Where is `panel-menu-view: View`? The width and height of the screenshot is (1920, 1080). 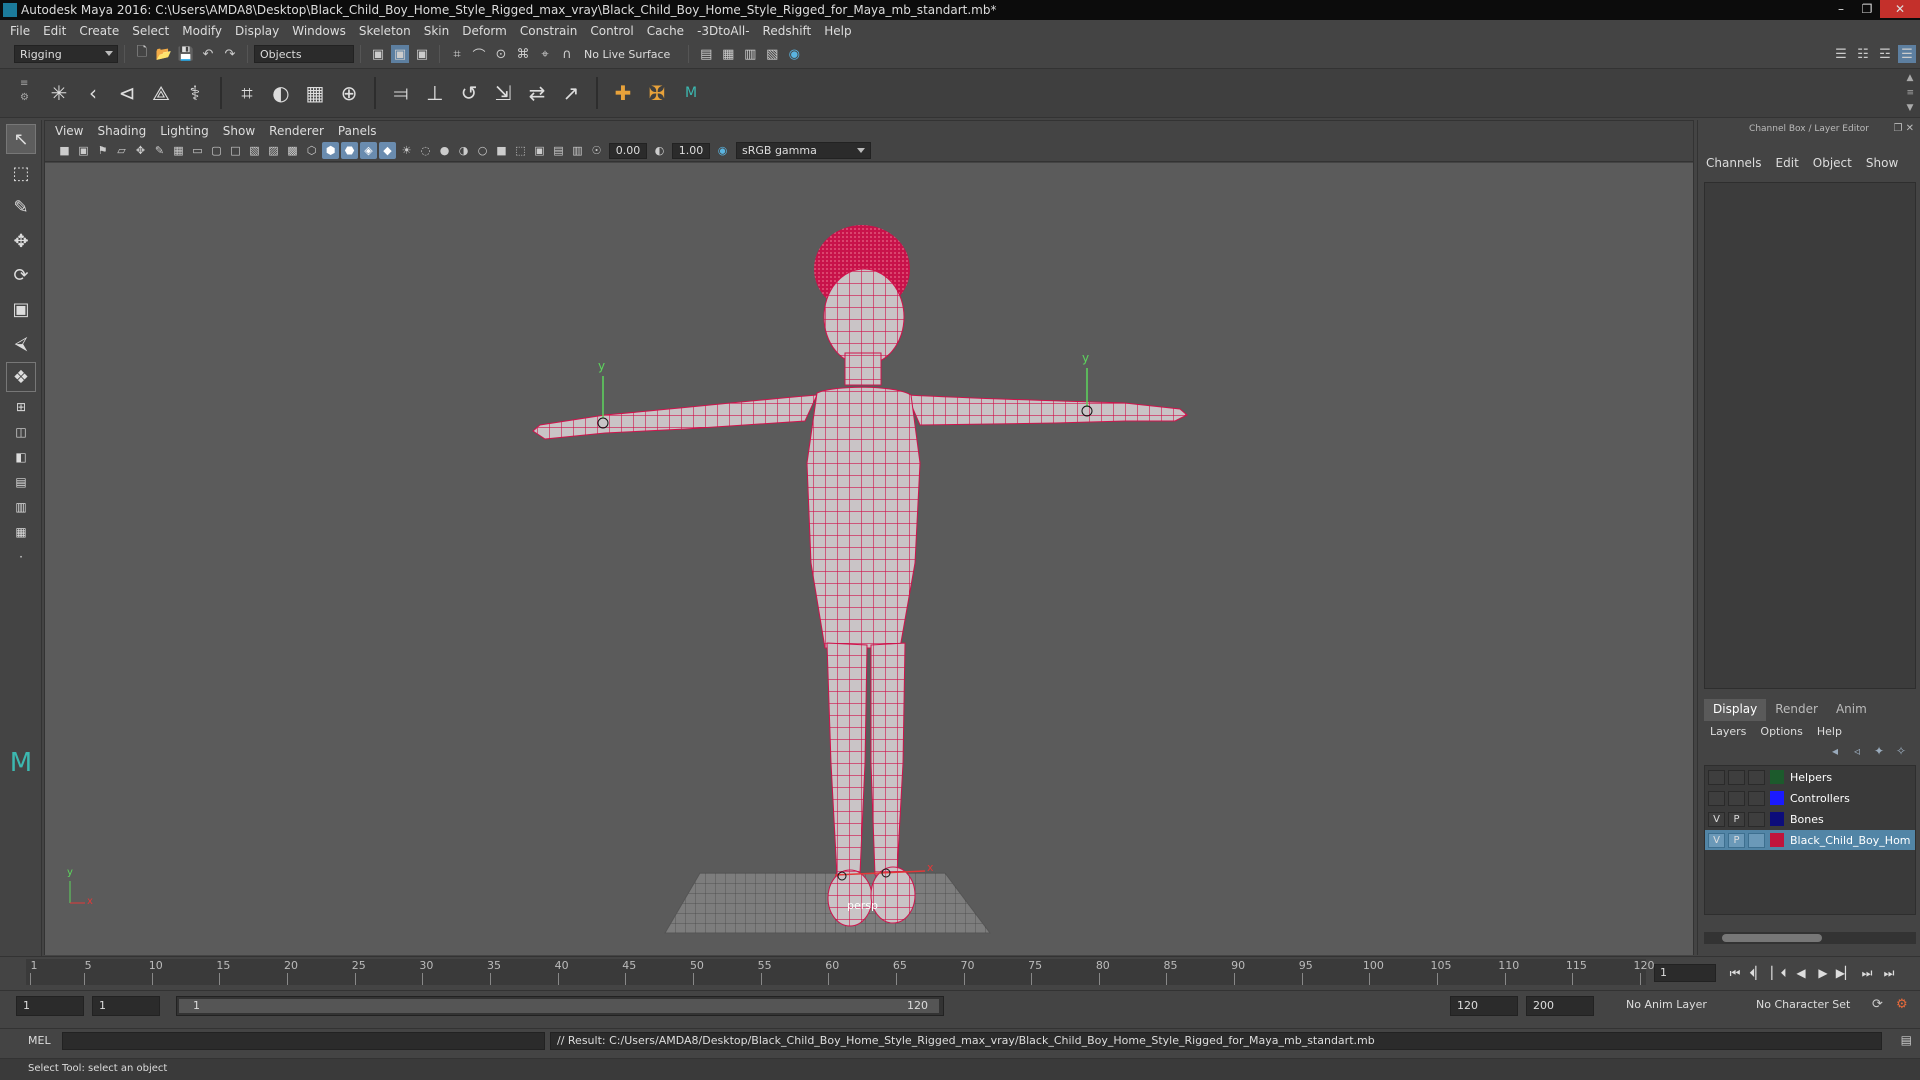
panel-menu-view: View is located at coordinates (69, 131).